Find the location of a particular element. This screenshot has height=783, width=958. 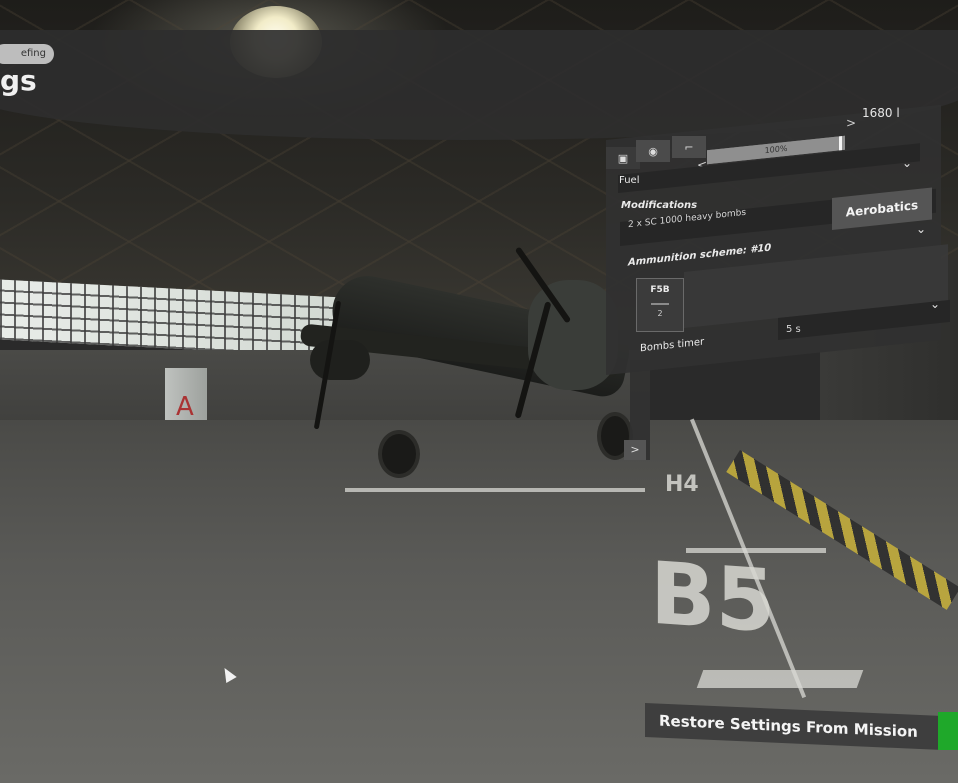

fuel-slider-handle is located at coordinates (840, 143).